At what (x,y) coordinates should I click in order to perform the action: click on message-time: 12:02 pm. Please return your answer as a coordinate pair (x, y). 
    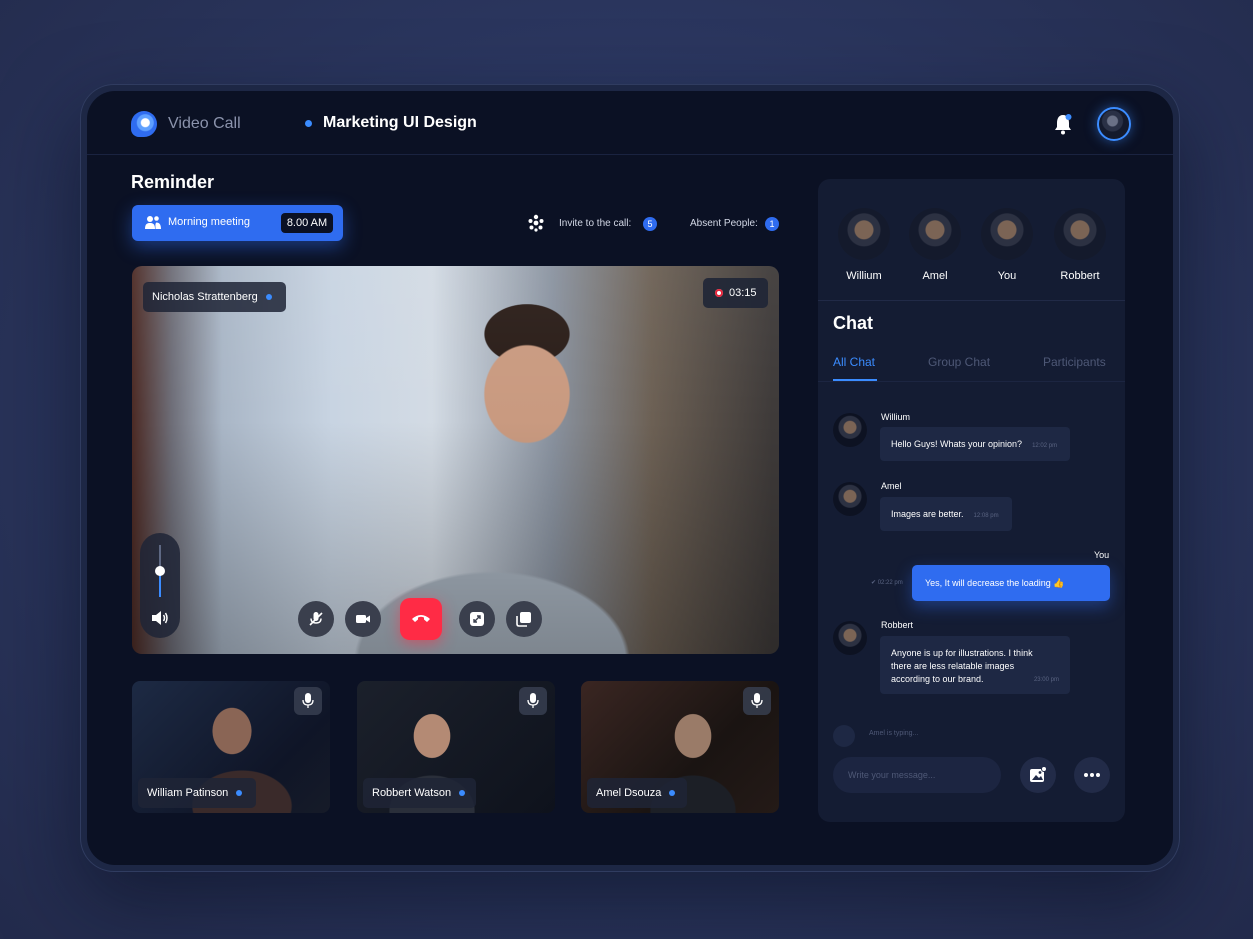
    Looking at the image, I should click on (1045, 446).